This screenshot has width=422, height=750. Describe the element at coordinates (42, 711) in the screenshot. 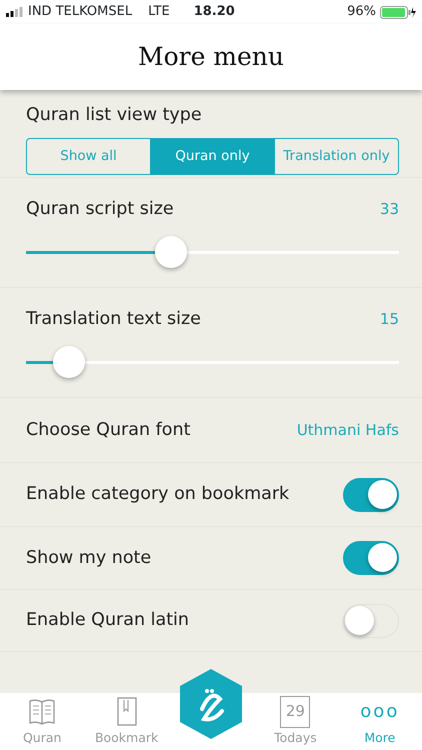

I see `book-icon` at that location.